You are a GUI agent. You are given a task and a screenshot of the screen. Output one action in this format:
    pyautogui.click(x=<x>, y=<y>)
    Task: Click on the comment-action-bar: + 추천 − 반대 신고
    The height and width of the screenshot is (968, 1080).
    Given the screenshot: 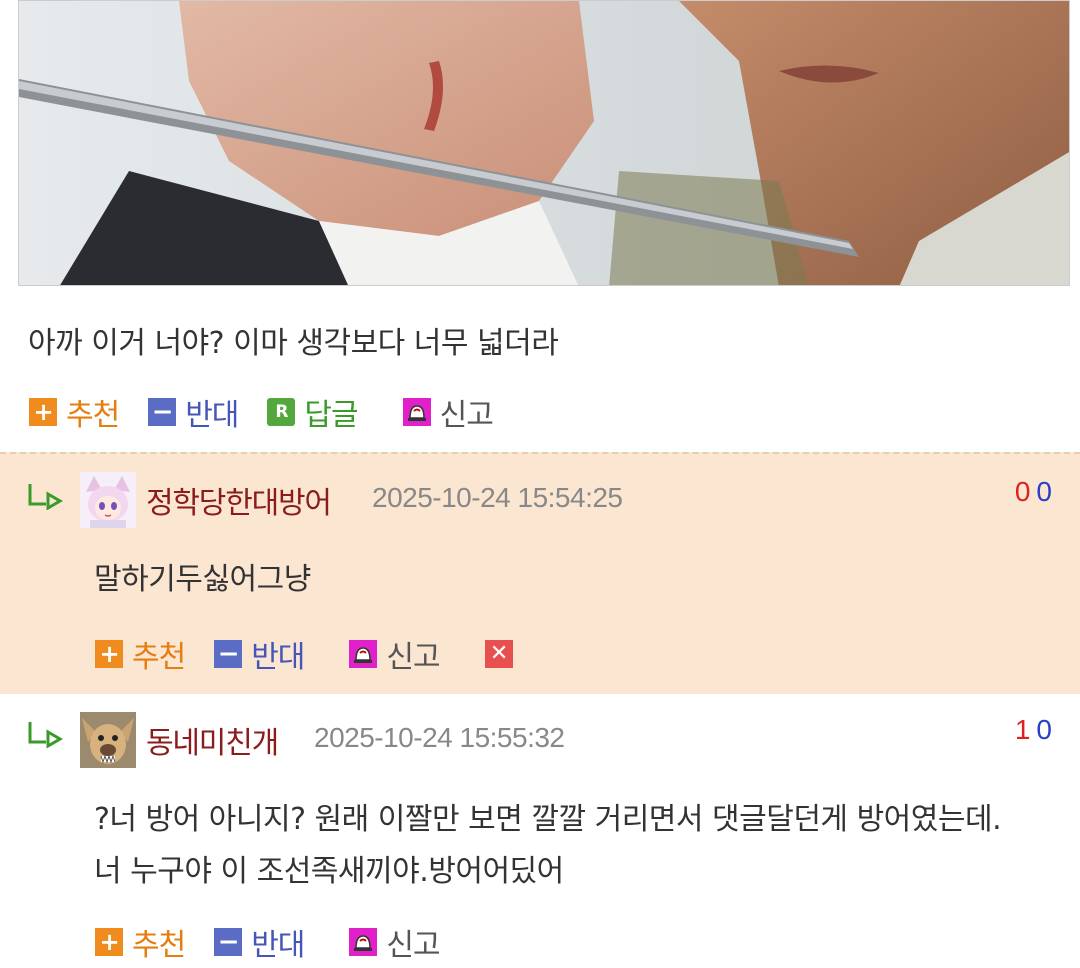 What is the action you would take?
    pyautogui.click(x=267, y=942)
    